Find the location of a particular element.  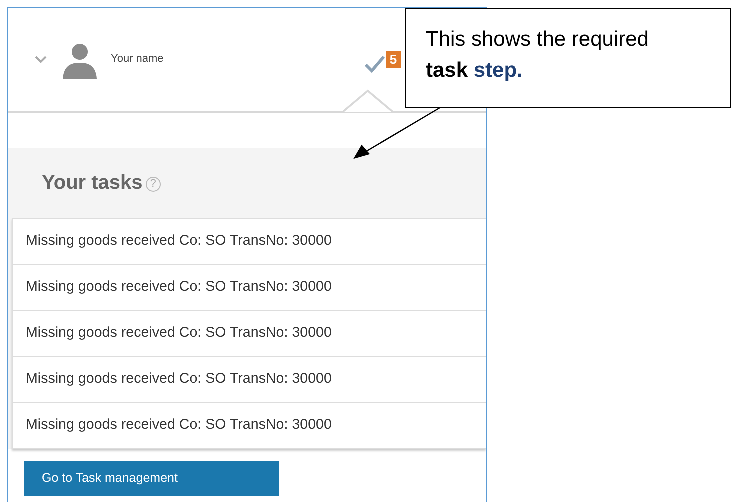

chevron-down-icon is located at coordinates (41, 60).